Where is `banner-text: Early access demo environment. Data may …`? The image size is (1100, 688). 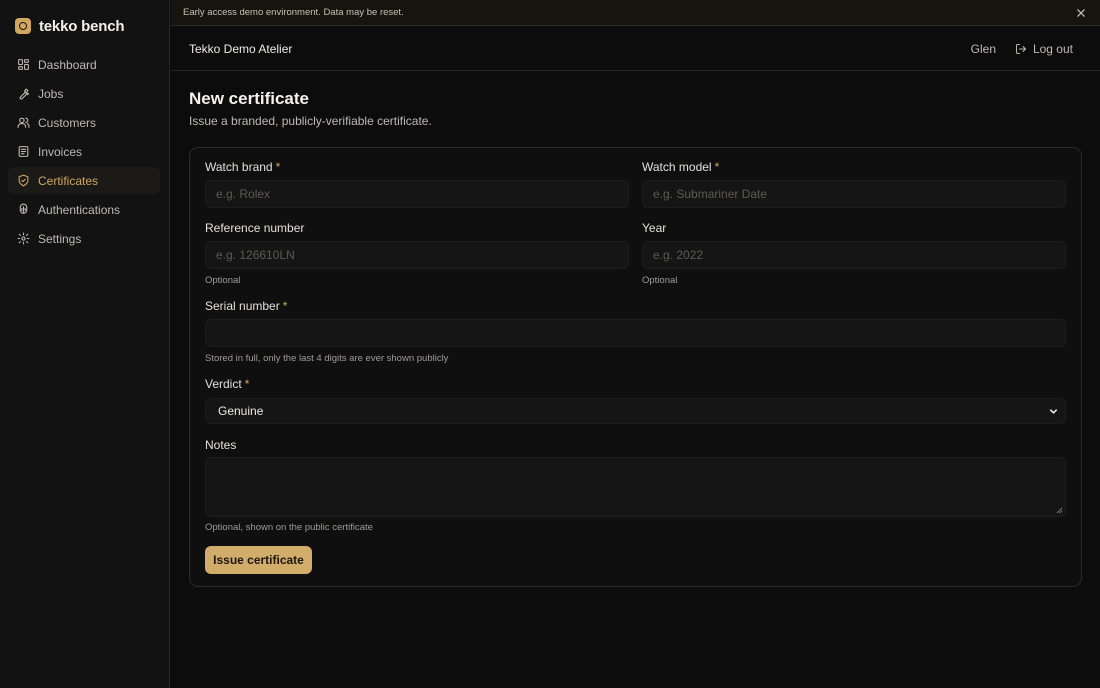
banner-text: Early access demo environment. Data may … is located at coordinates (293, 12).